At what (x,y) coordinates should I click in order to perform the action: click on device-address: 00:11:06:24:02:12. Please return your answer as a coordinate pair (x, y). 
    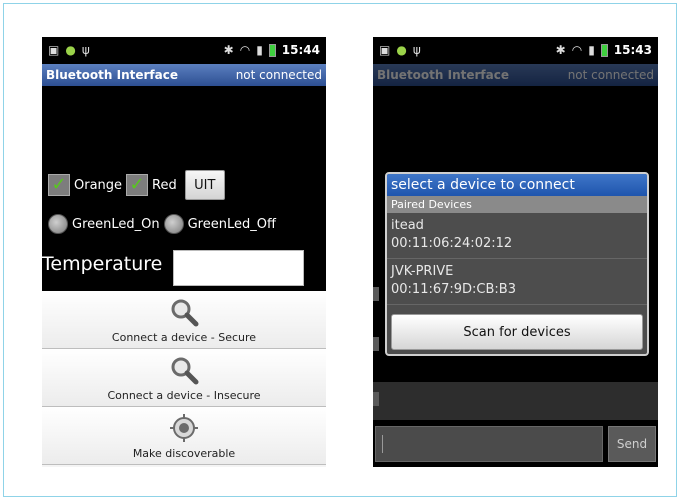
    Looking at the image, I should click on (452, 243).